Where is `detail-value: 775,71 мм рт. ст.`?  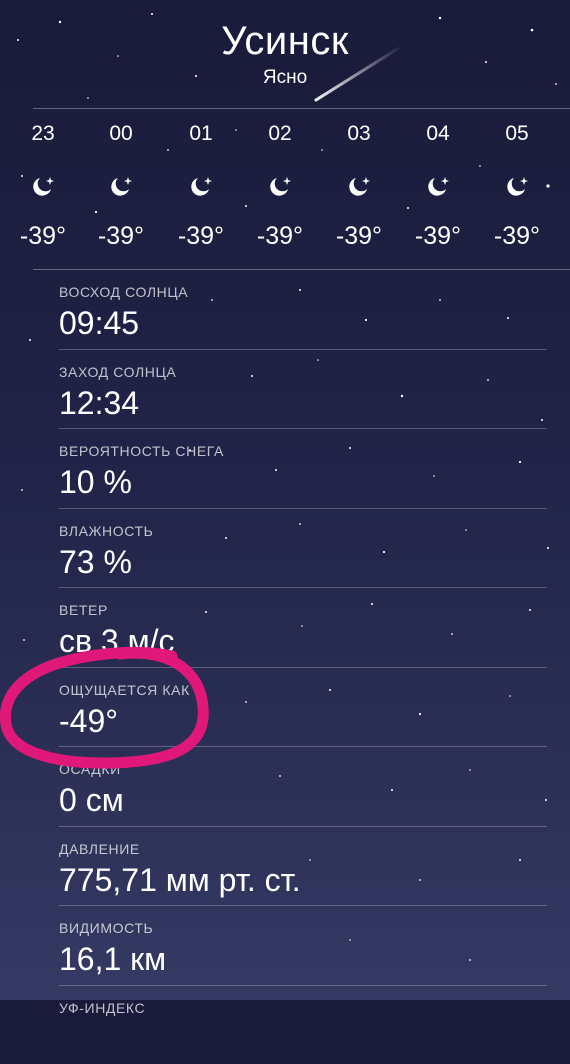
detail-value: 775,71 мм рт. ст. is located at coordinates (180, 880).